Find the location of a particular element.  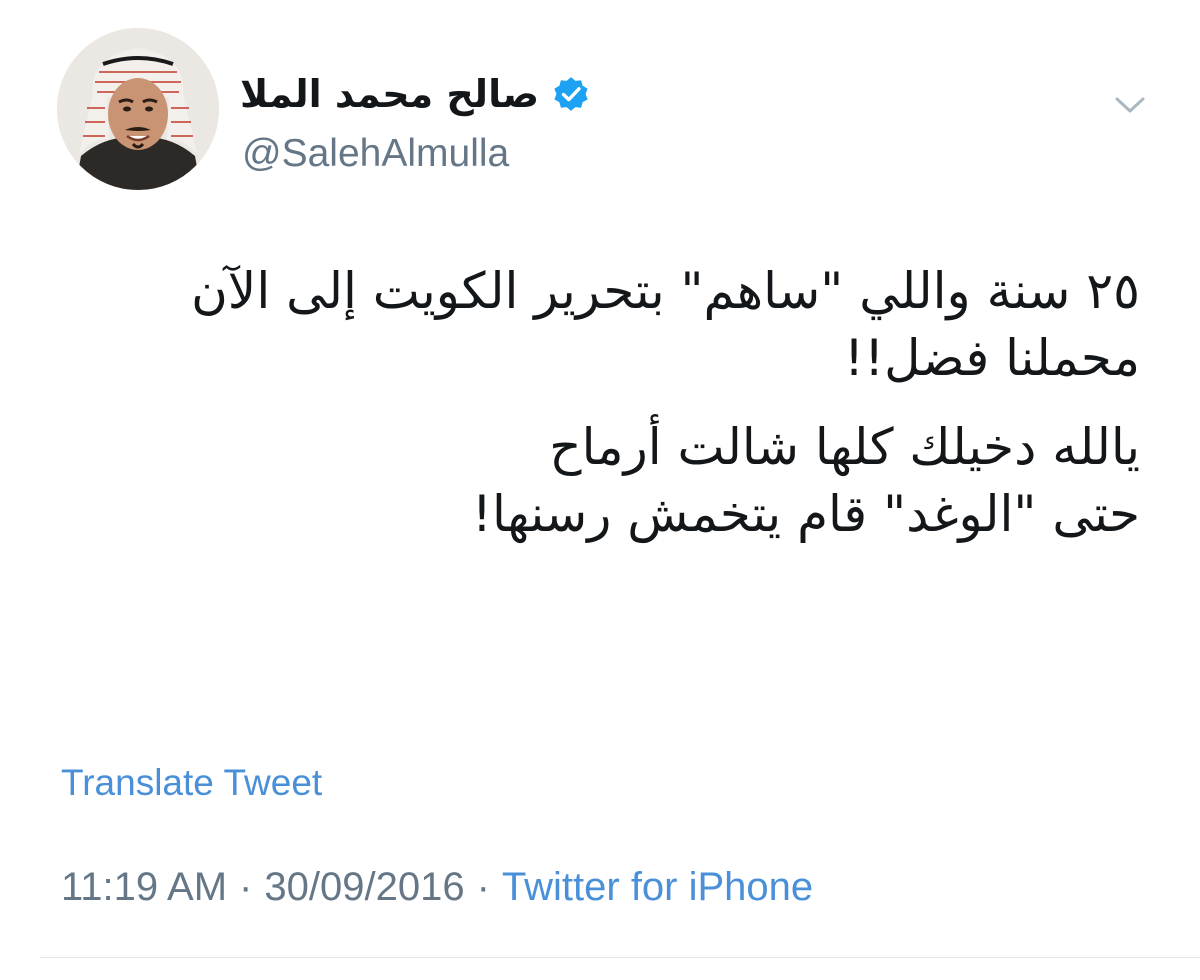

tweet-line: حتى "الوغد" قام يتخمش رسنها! is located at coordinates (805, 514).